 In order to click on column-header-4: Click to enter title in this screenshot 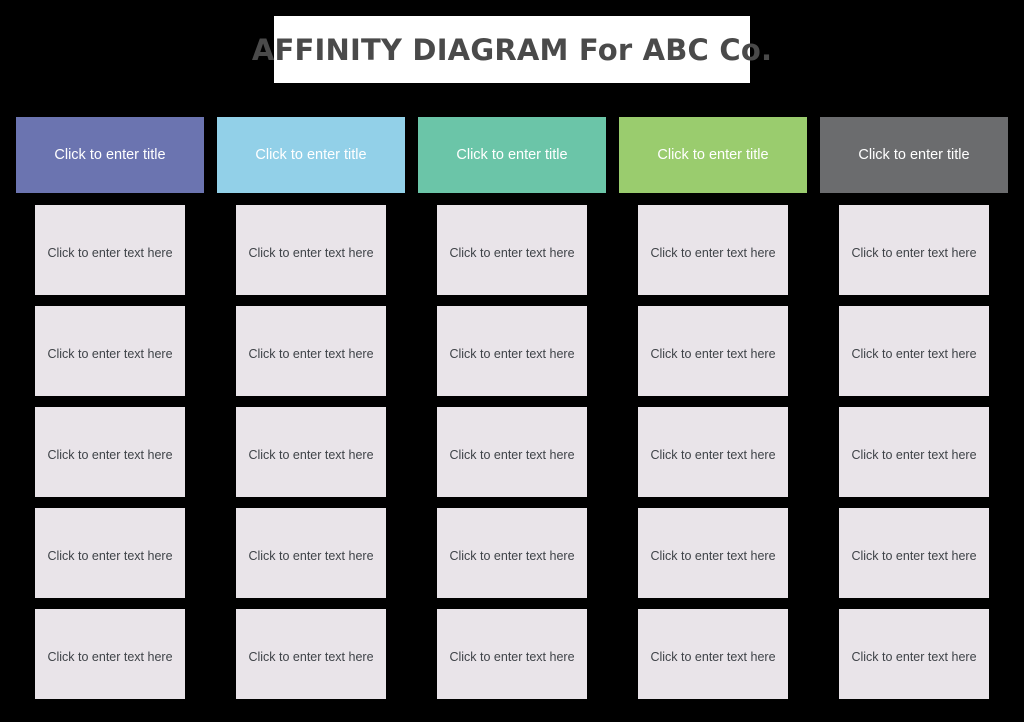, I will do `click(713, 155)`.